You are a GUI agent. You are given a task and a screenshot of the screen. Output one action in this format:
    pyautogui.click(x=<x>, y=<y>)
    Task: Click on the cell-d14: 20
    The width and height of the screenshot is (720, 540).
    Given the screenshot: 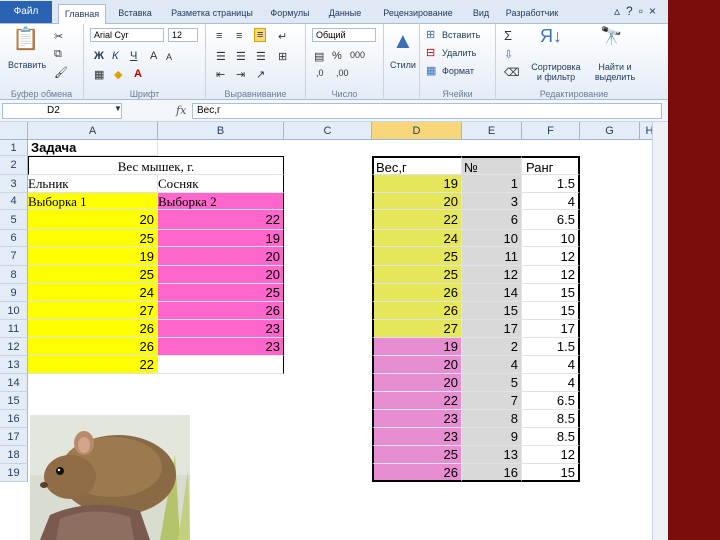 What is the action you would take?
    pyautogui.click(x=417, y=383)
    